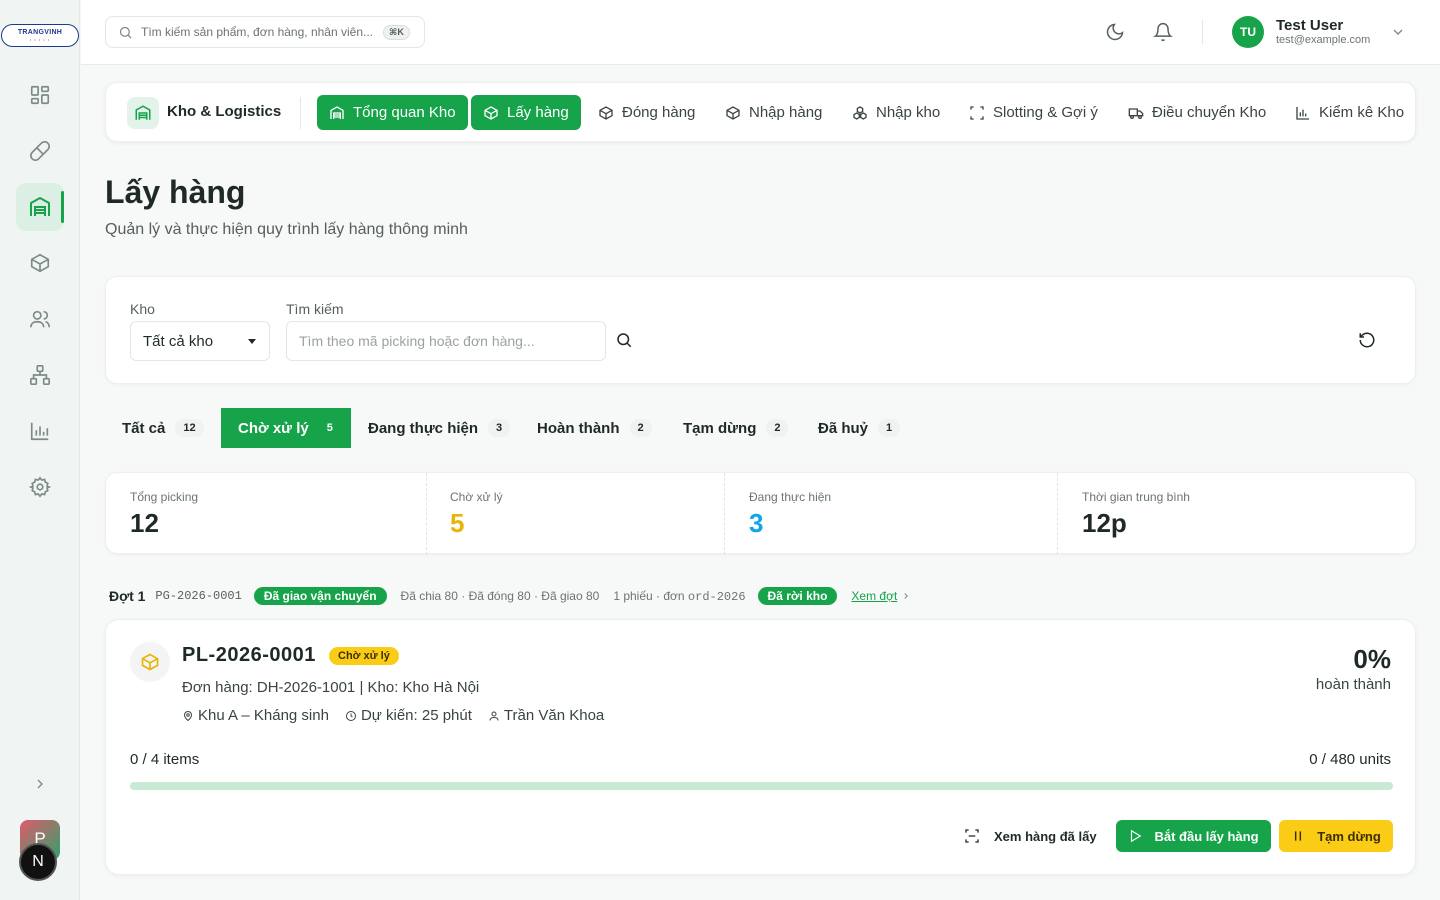  What do you see at coordinates (165, 759) in the screenshot?
I see `picking-items-count: 0 / 4 items` at bounding box center [165, 759].